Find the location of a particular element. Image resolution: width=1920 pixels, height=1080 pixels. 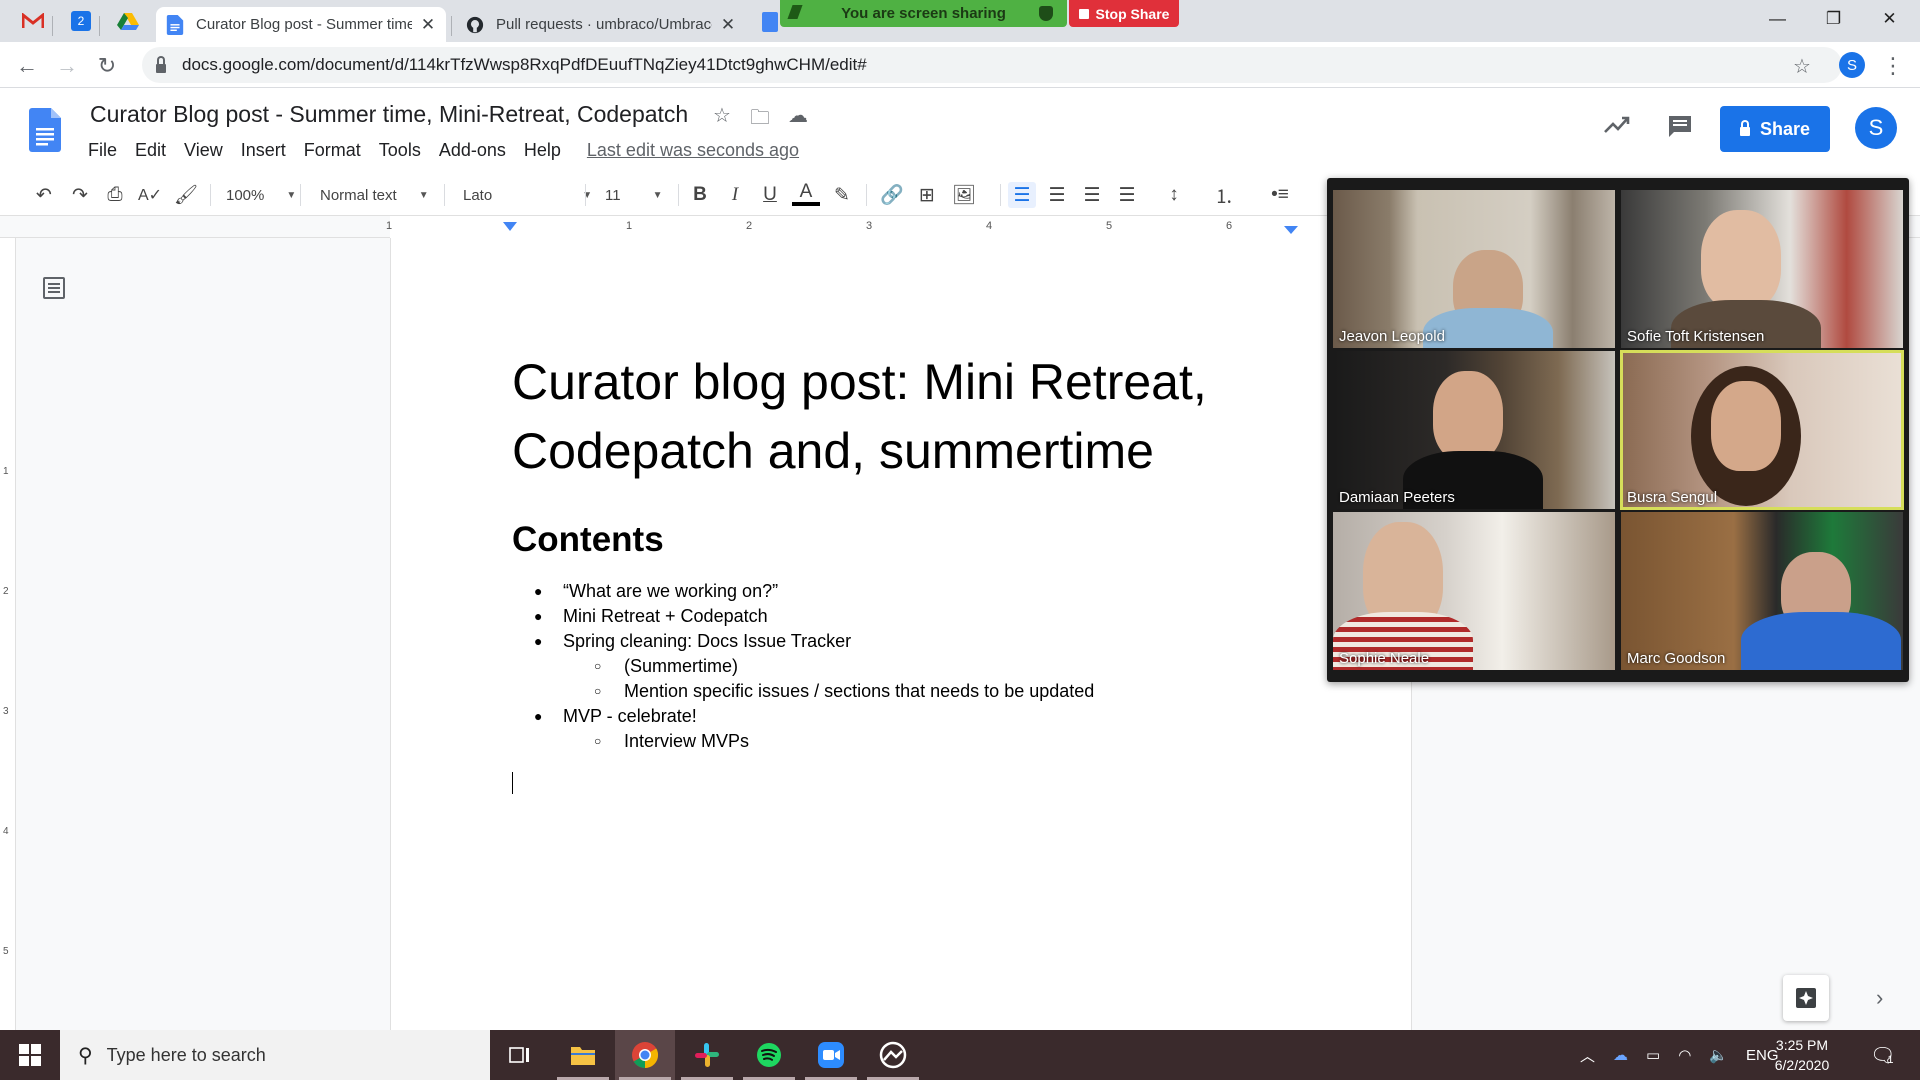

document-outline-icon is located at coordinates (54, 288).